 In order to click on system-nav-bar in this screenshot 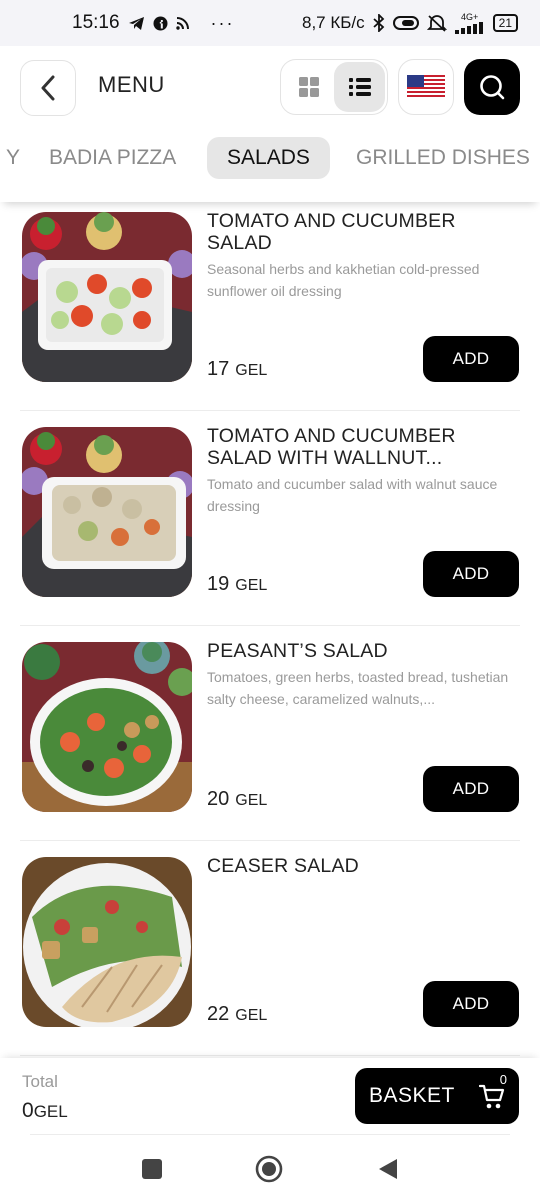, I will do `click(270, 1169)`.